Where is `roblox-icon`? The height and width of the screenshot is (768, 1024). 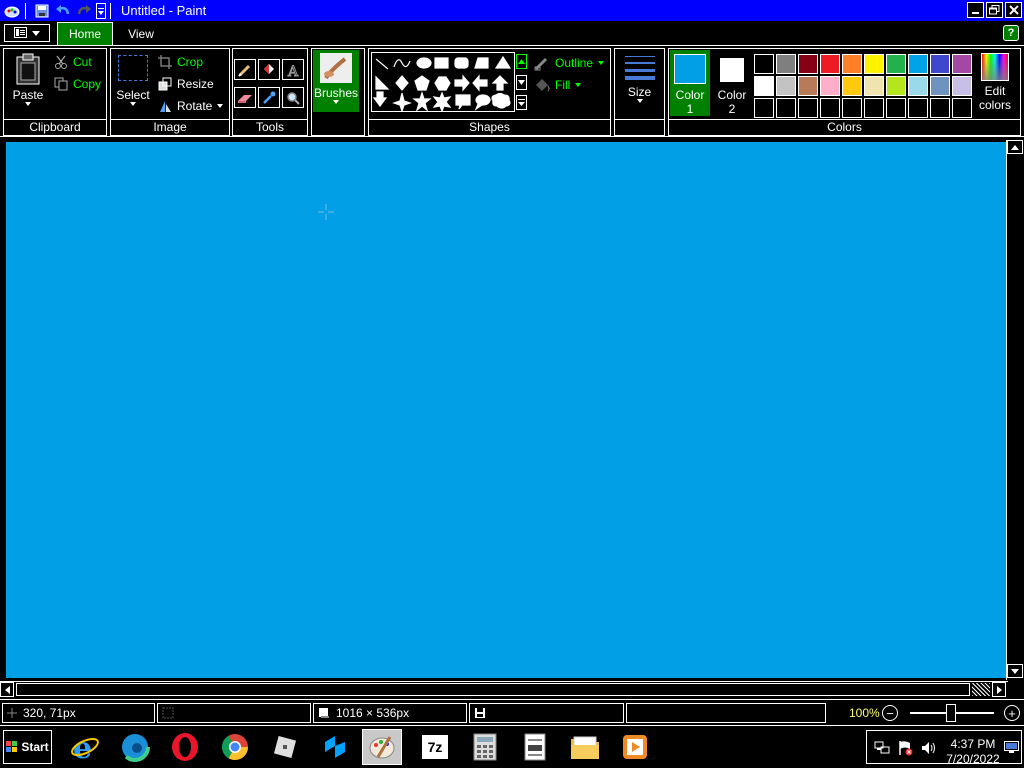
roblox-icon is located at coordinates (285, 747).